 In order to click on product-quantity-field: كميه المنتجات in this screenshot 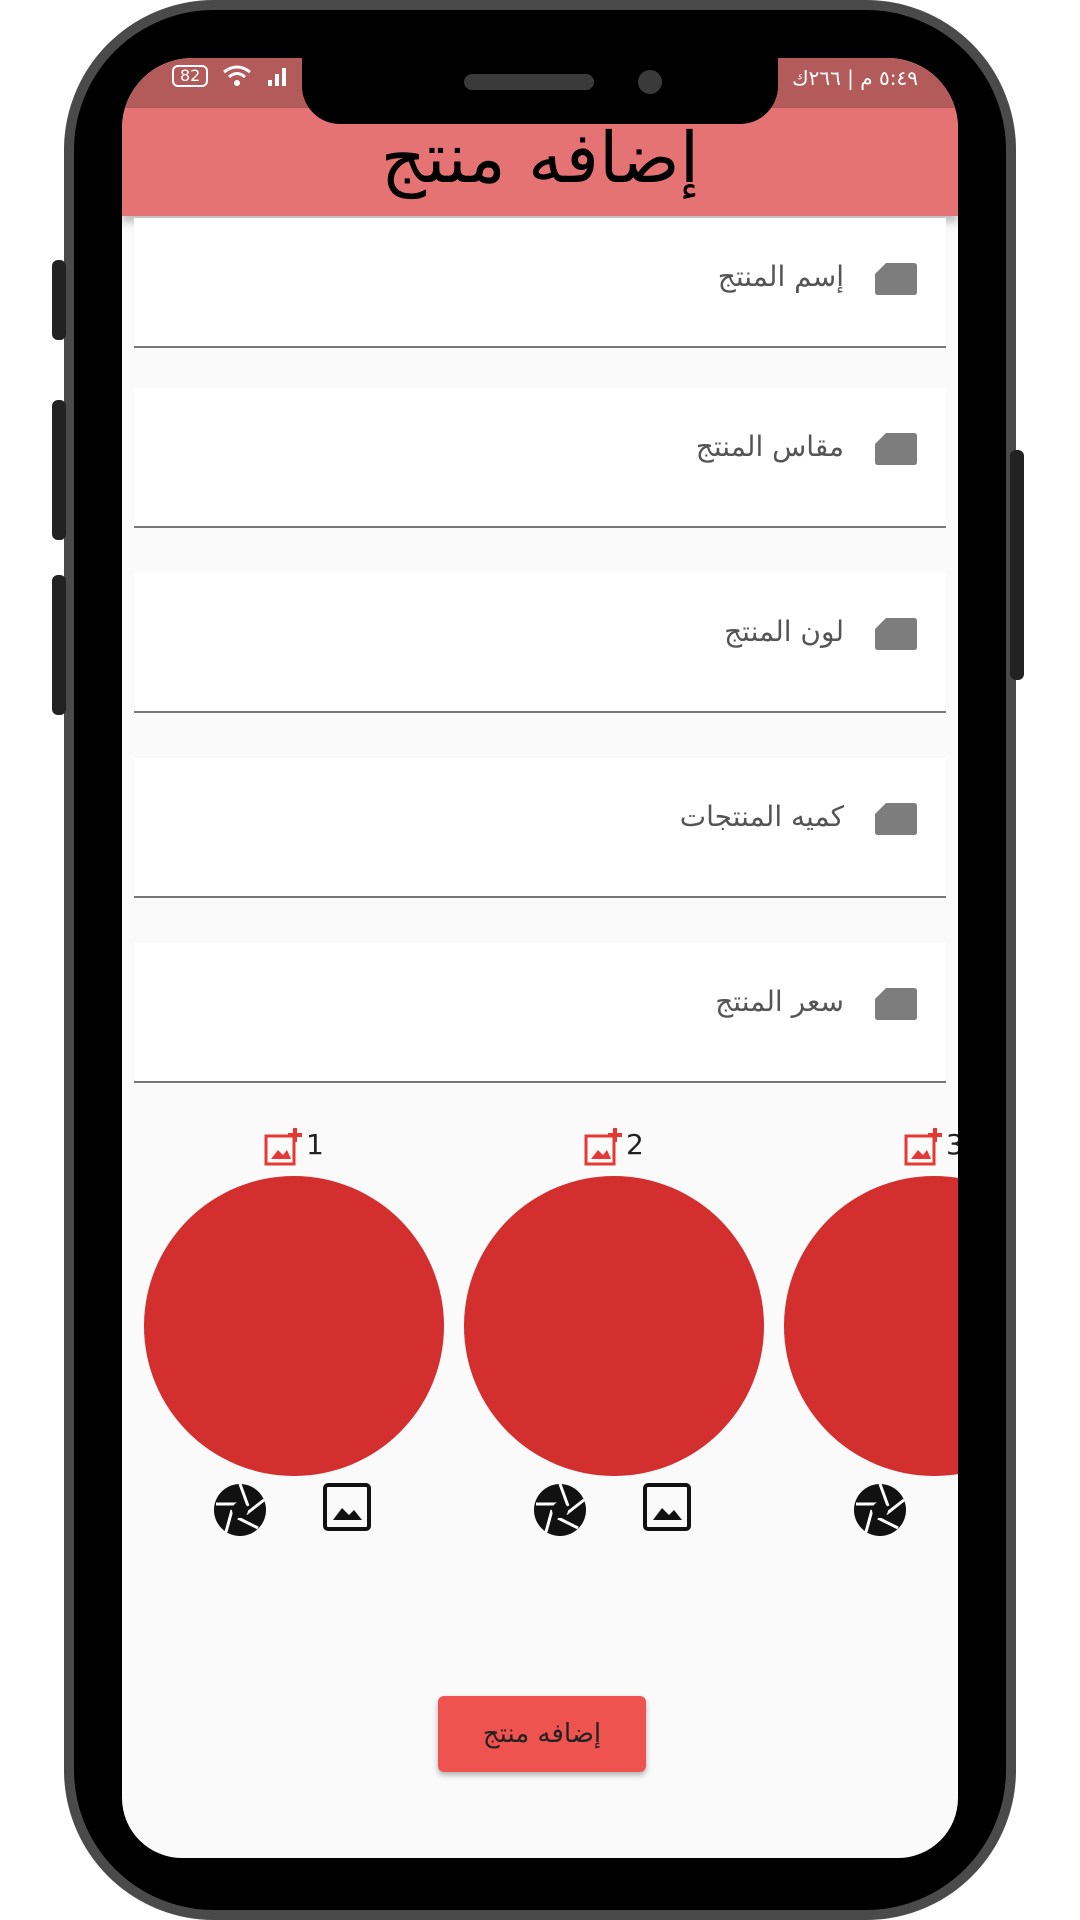, I will do `click(540, 828)`.